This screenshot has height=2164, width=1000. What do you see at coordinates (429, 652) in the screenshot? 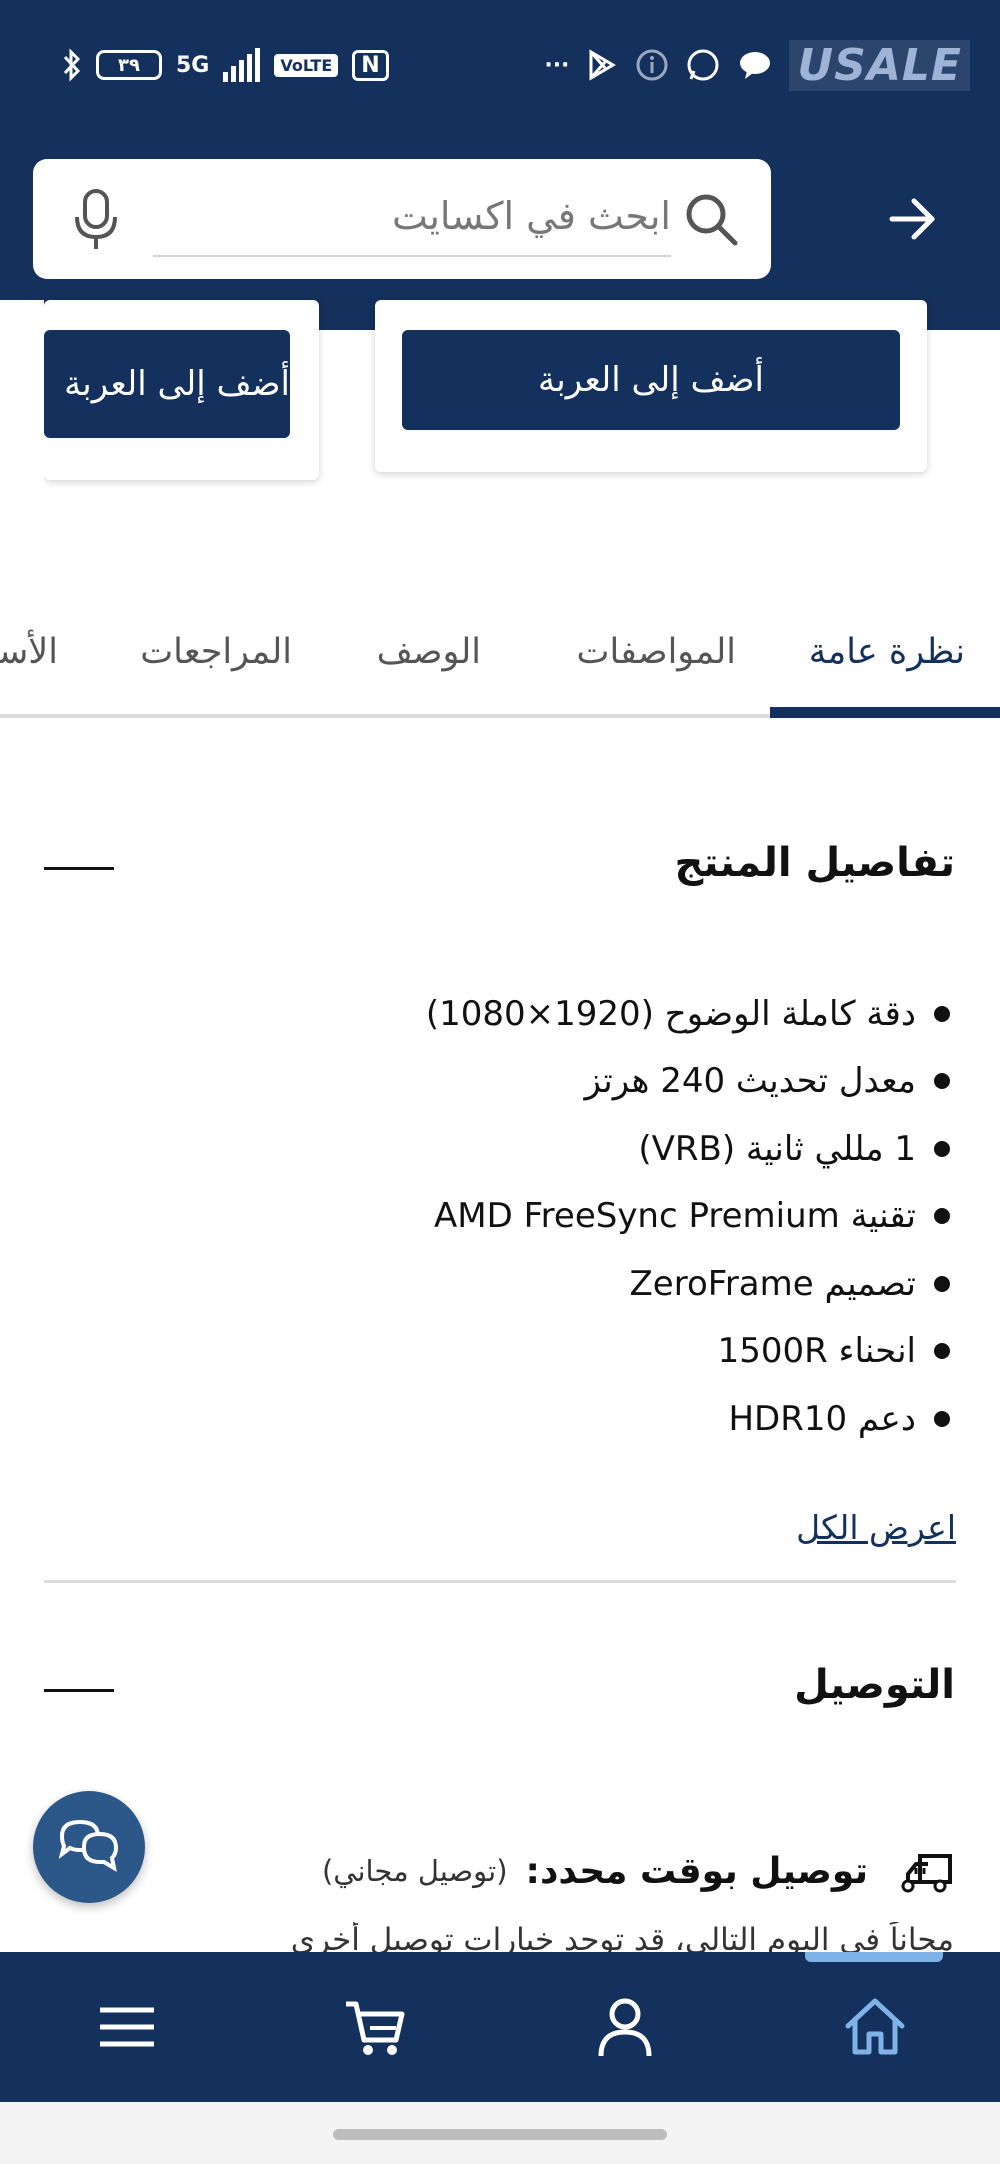
I see `tab-description: الوصف` at bounding box center [429, 652].